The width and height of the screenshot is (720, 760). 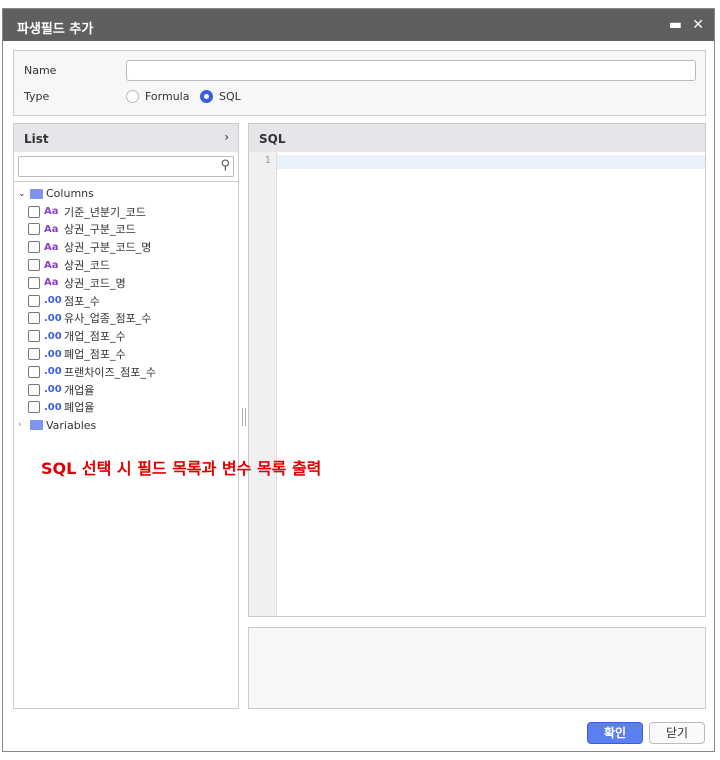 I want to click on column-name: 상권_코드_명, so click(x=95, y=283).